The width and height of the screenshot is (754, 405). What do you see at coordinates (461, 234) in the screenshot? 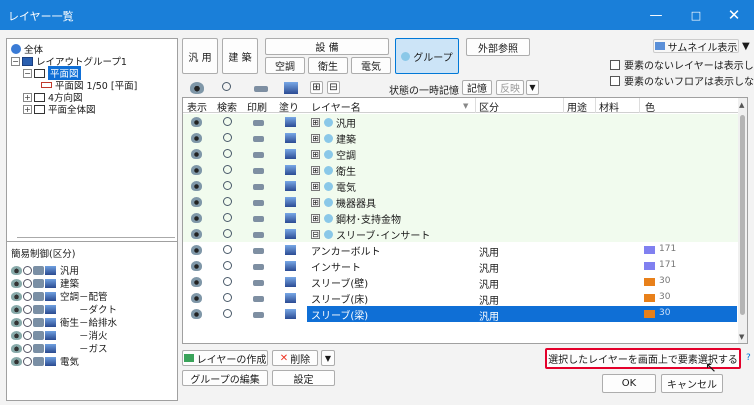
I see `layer-group-row: ⊟ スリーブ･インサート` at bounding box center [461, 234].